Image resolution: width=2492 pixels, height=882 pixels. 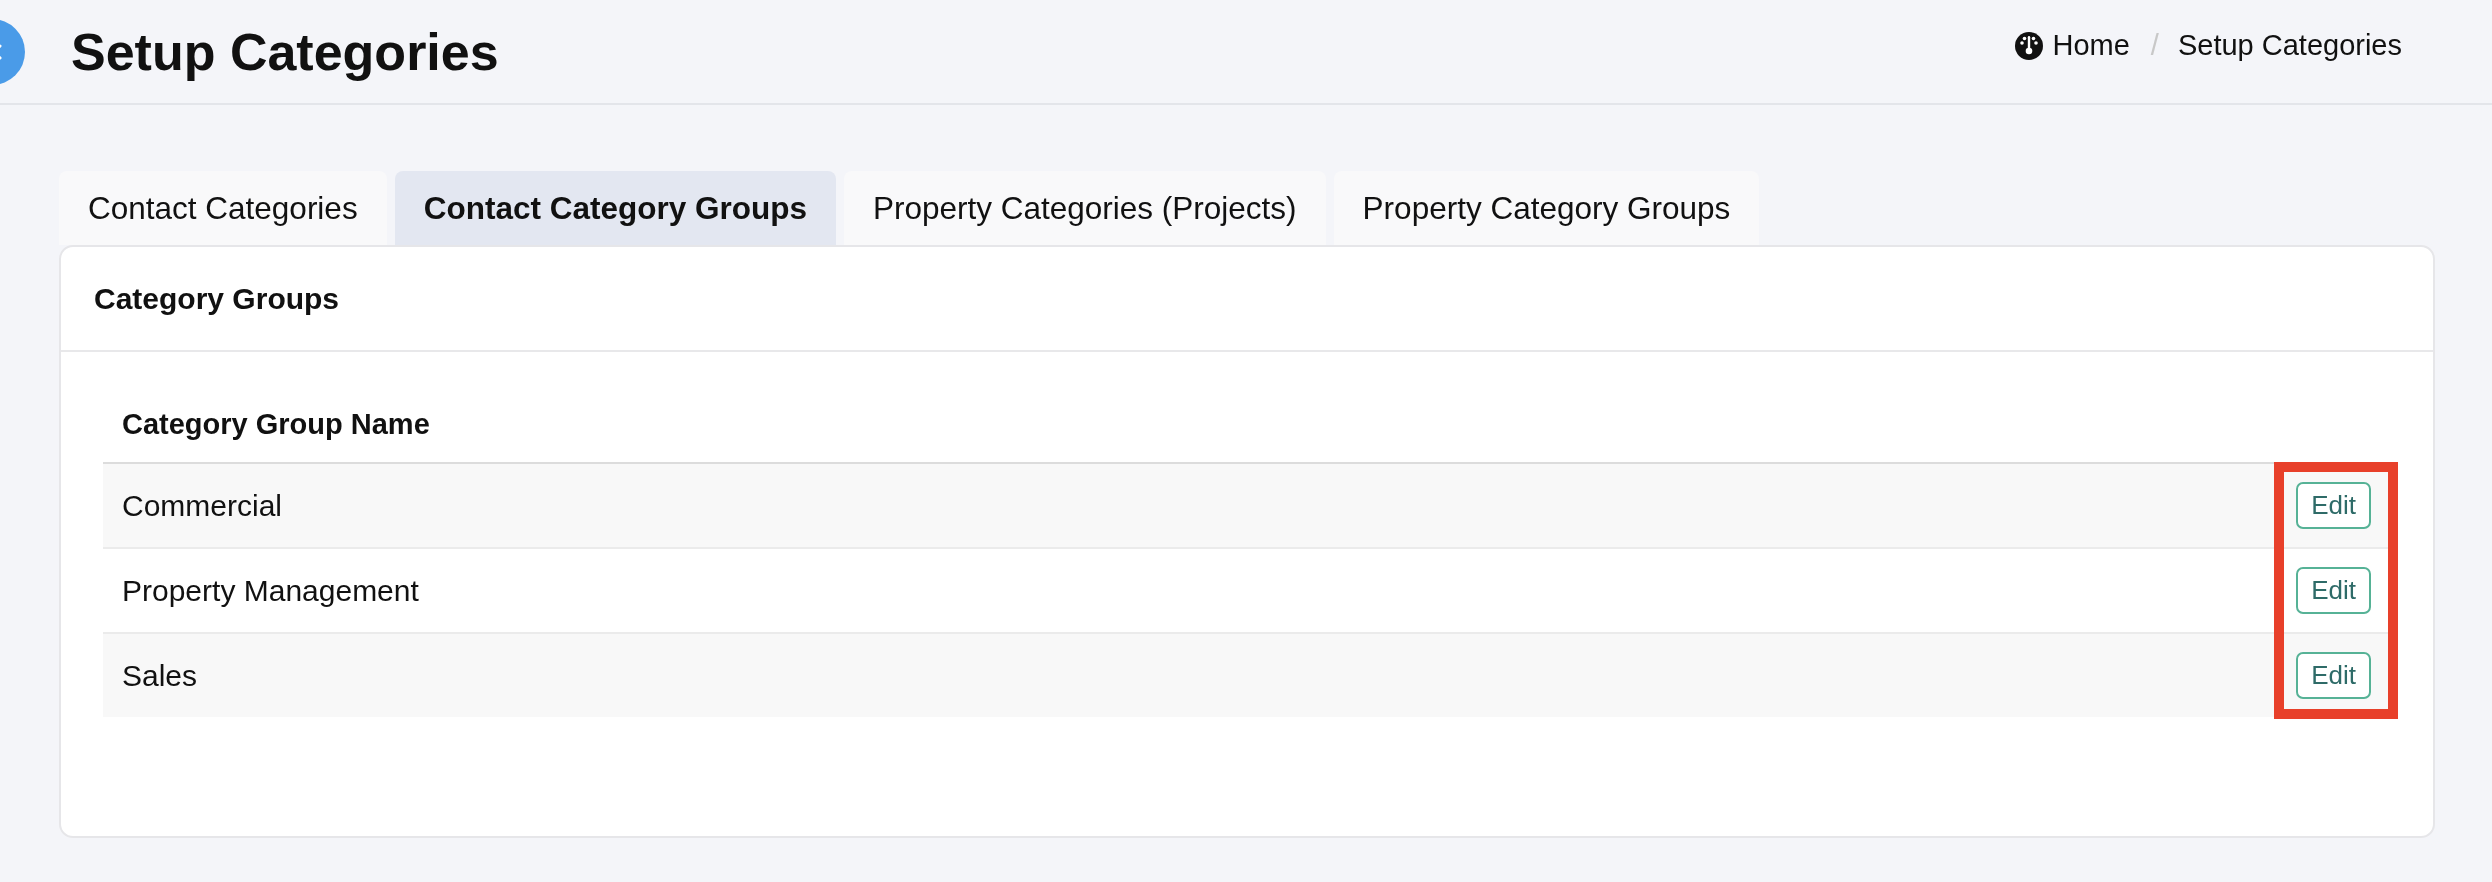 What do you see at coordinates (276, 424) in the screenshot?
I see `column-header: Category Group Name` at bounding box center [276, 424].